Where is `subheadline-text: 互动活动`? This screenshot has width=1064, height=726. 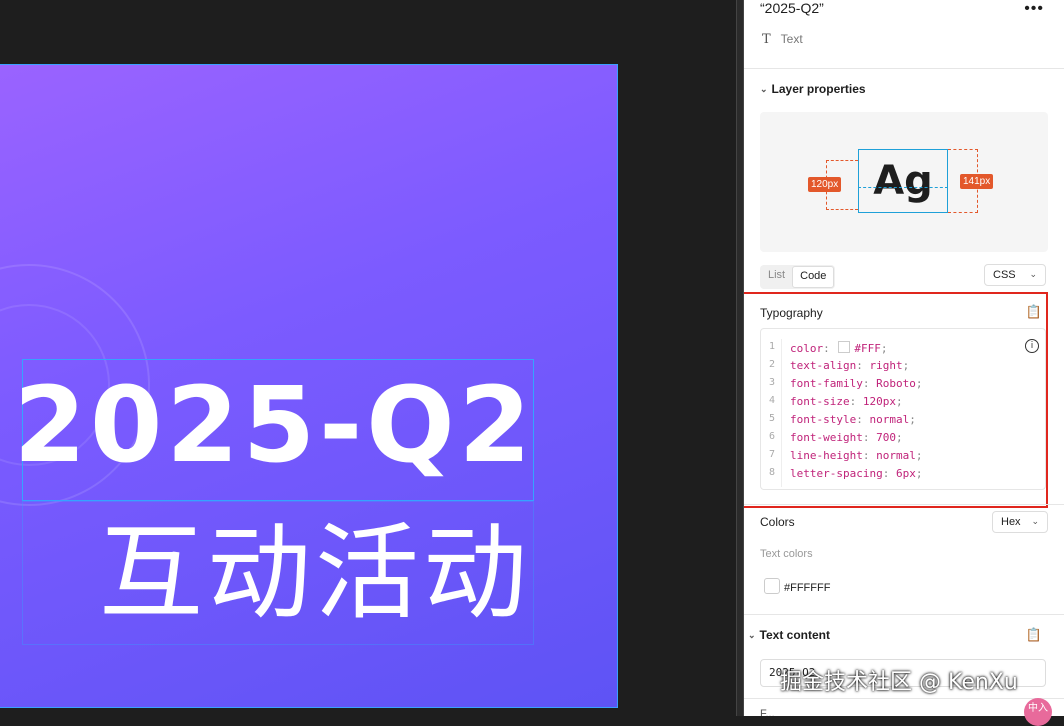 subheadline-text: 互动活动 is located at coordinates (315, 573).